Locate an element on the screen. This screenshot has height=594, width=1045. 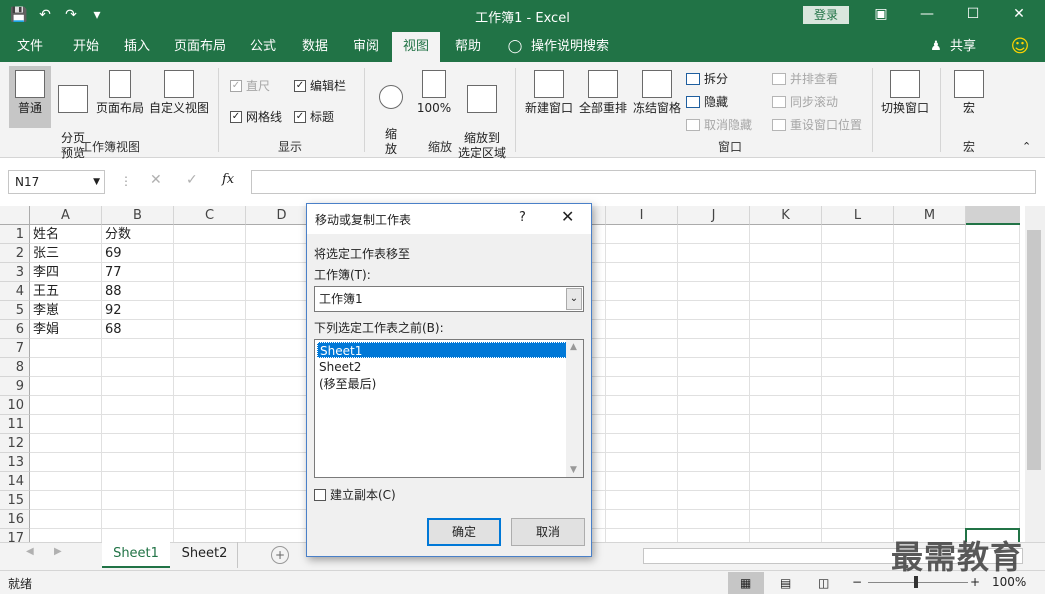
cell: 张三 is located at coordinates (66, 253).